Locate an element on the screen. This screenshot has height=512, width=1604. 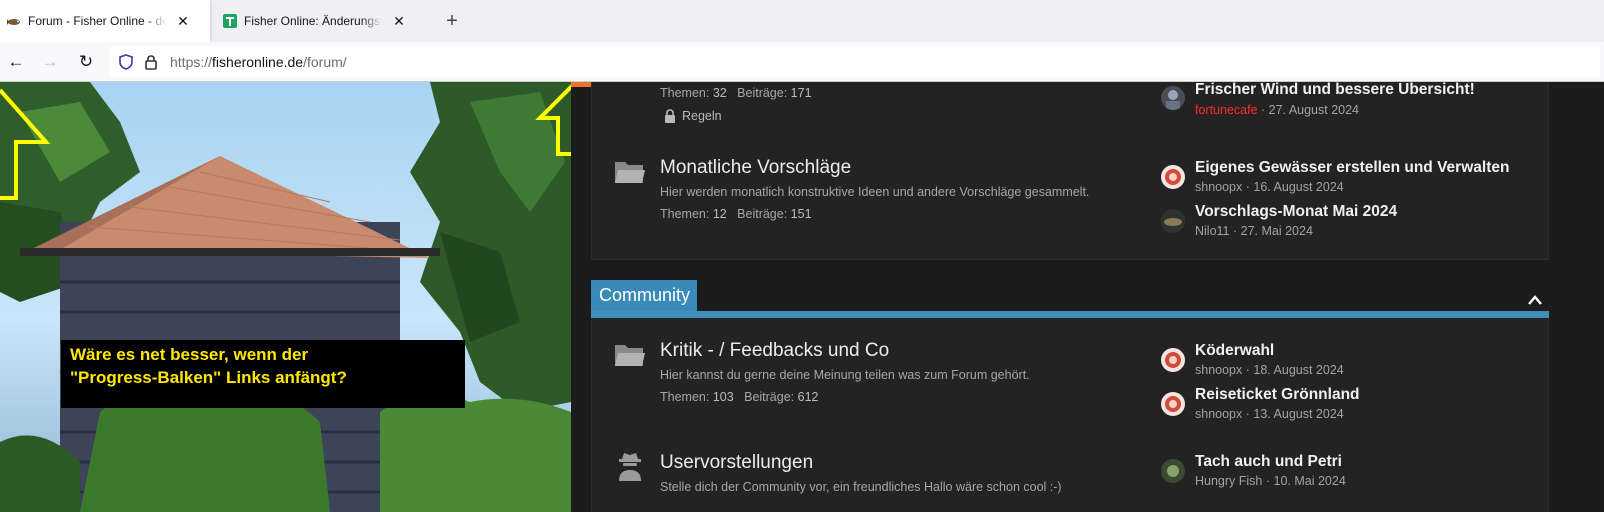
last-post-meta: fortunecafe · 27. August 2024 is located at coordinates (1277, 110).